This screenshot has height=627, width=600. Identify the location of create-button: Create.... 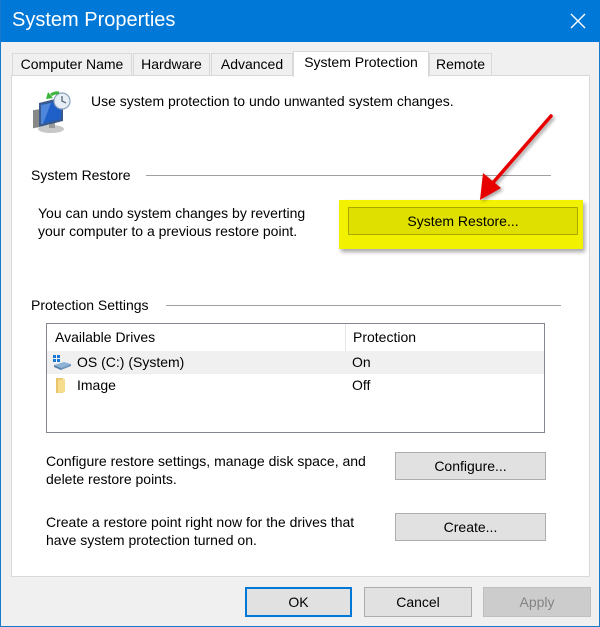
(470, 527).